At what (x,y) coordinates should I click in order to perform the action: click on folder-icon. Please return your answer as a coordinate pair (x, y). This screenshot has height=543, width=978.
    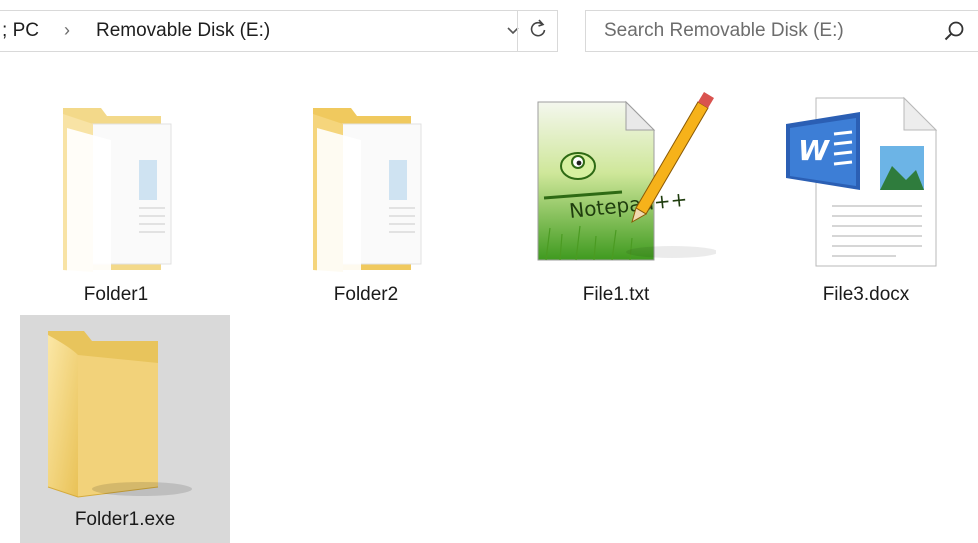
    Looking at the image, I should click on (119, 414).